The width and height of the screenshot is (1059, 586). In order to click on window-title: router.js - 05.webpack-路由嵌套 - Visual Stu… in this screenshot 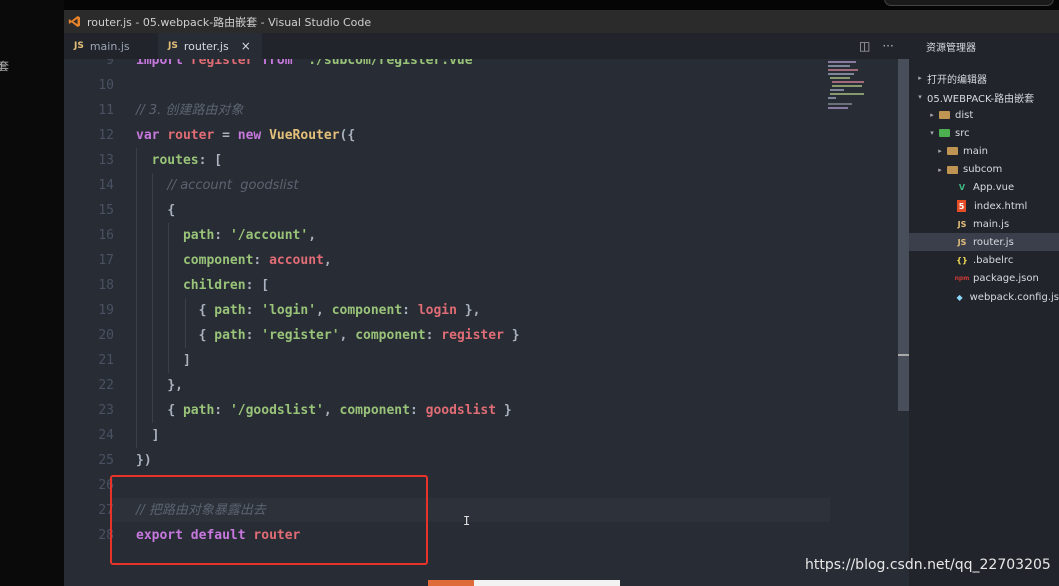, I will do `click(229, 22)`.